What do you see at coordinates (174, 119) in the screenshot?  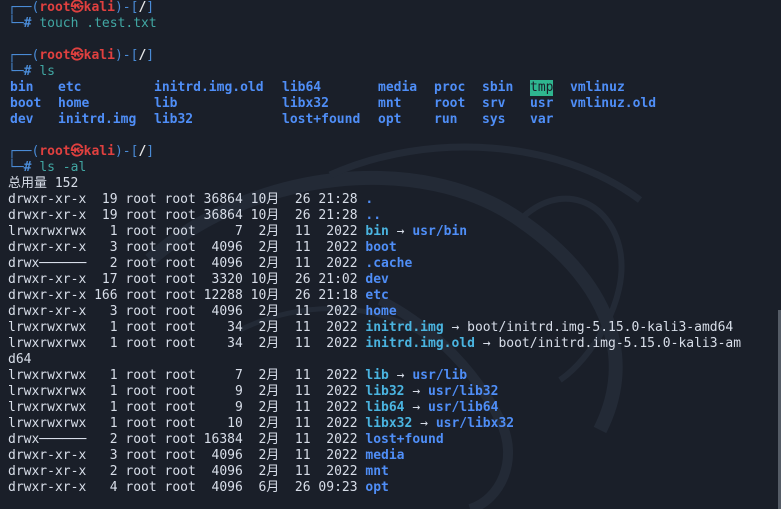 I see `ls-item: lib32` at bounding box center [174, 119].